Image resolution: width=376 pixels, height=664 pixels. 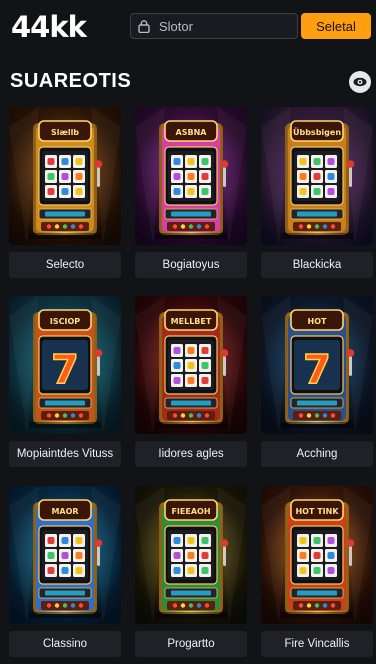 I want to click on svg-text: MELLBET, so click(x=191, y=321).